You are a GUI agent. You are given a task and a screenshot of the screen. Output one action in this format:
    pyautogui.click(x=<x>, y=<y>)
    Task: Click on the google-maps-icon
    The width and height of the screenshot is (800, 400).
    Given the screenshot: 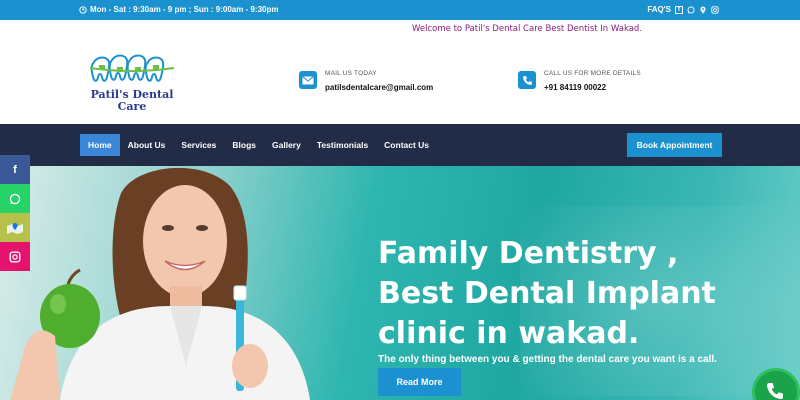 What is the action you would take?
    pyautogui.click(x=15, y=227)
    